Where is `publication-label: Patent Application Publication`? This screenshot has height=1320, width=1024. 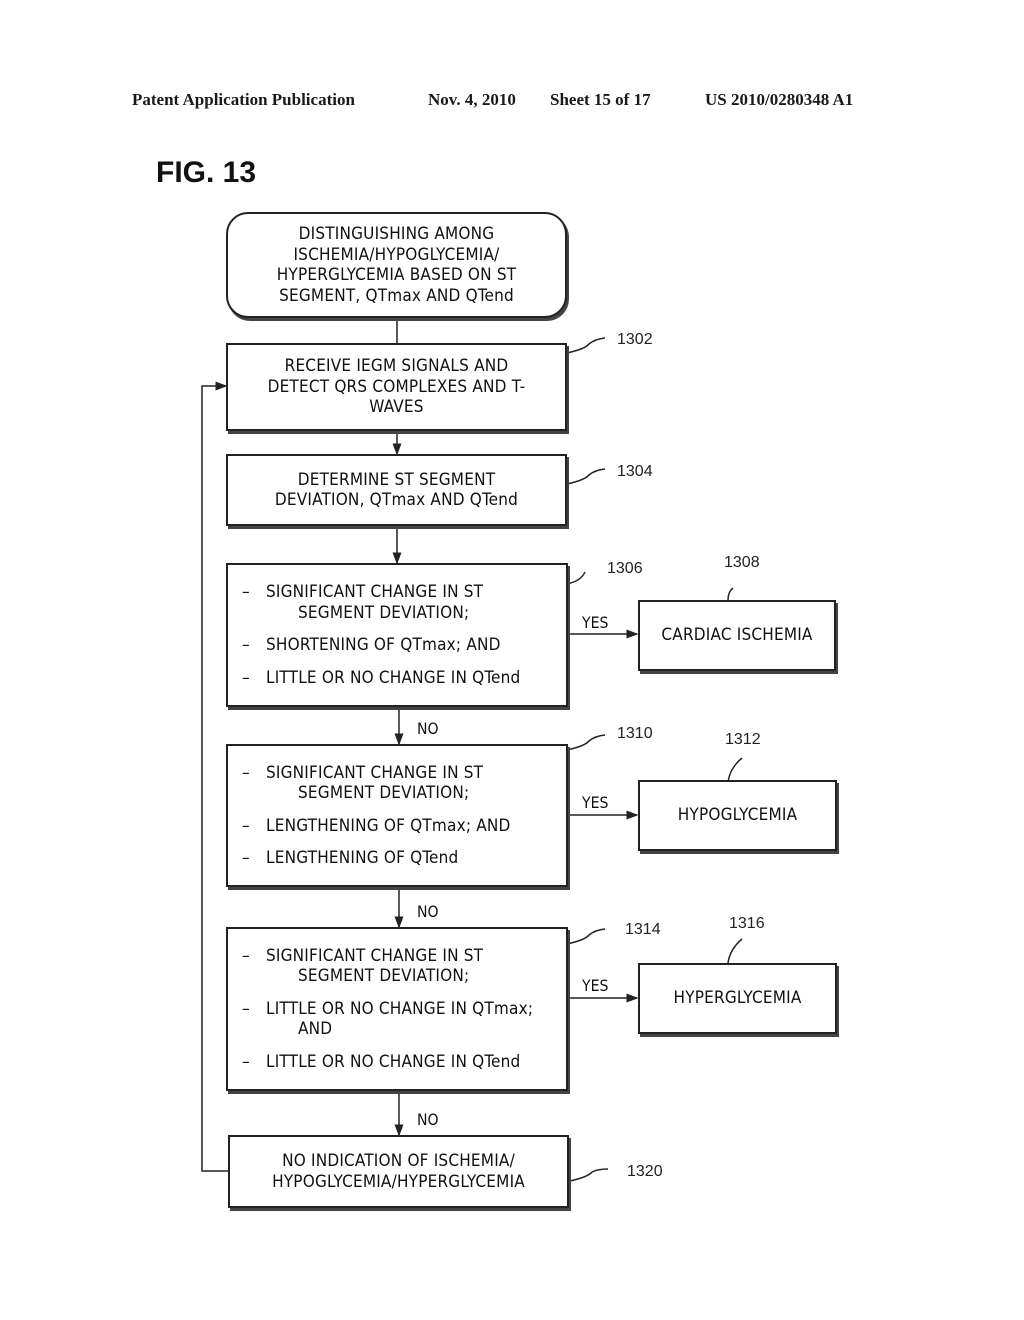
publication-label: Patent Application Publication is located at coordinates (243, 99).